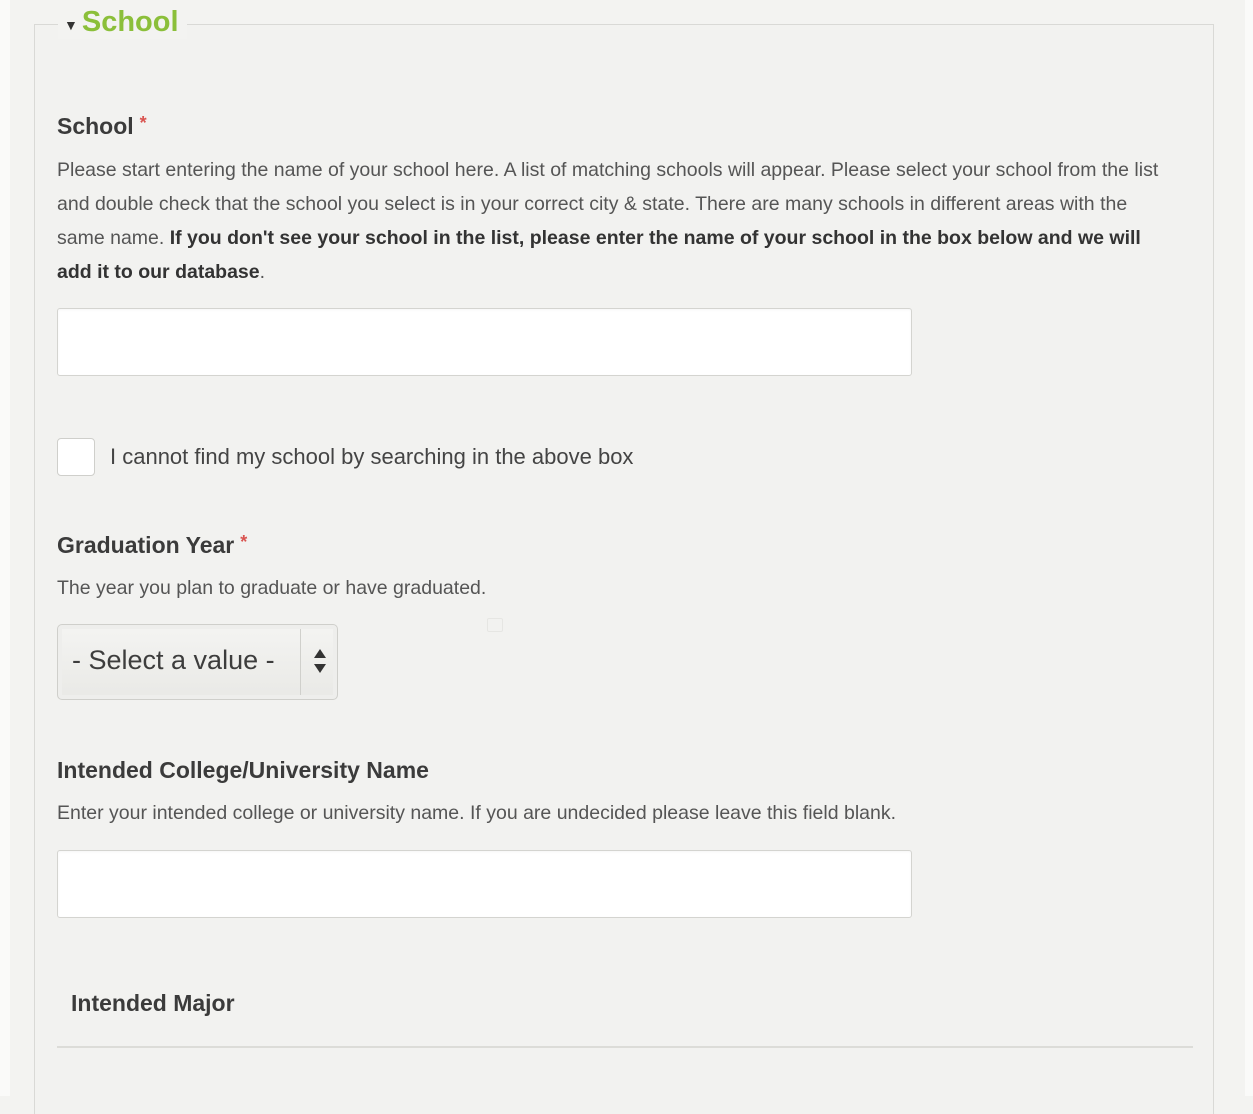 Image resolution: width=1253 pixels, height=1114 pixels. What do you see at coordinates (484, 884) in the screenshot?
I see `intended-college-input` at bounding box center [484, 884].